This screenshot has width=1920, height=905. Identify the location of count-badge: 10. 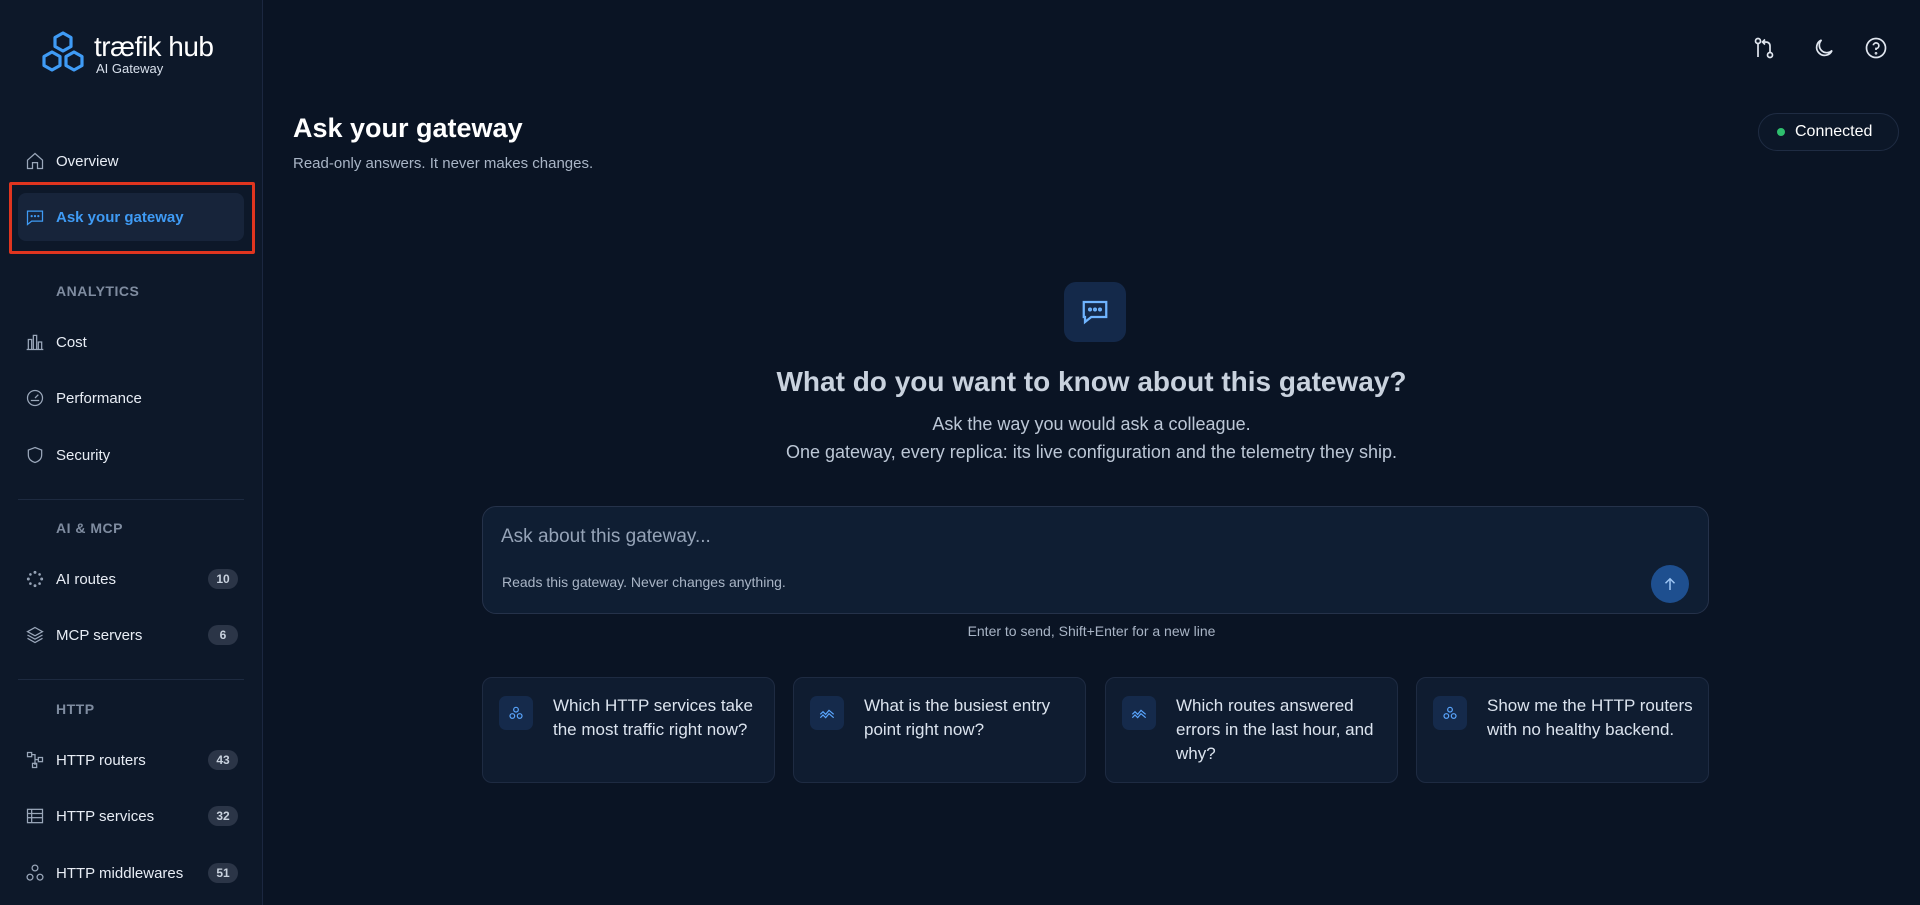
(223, 579).